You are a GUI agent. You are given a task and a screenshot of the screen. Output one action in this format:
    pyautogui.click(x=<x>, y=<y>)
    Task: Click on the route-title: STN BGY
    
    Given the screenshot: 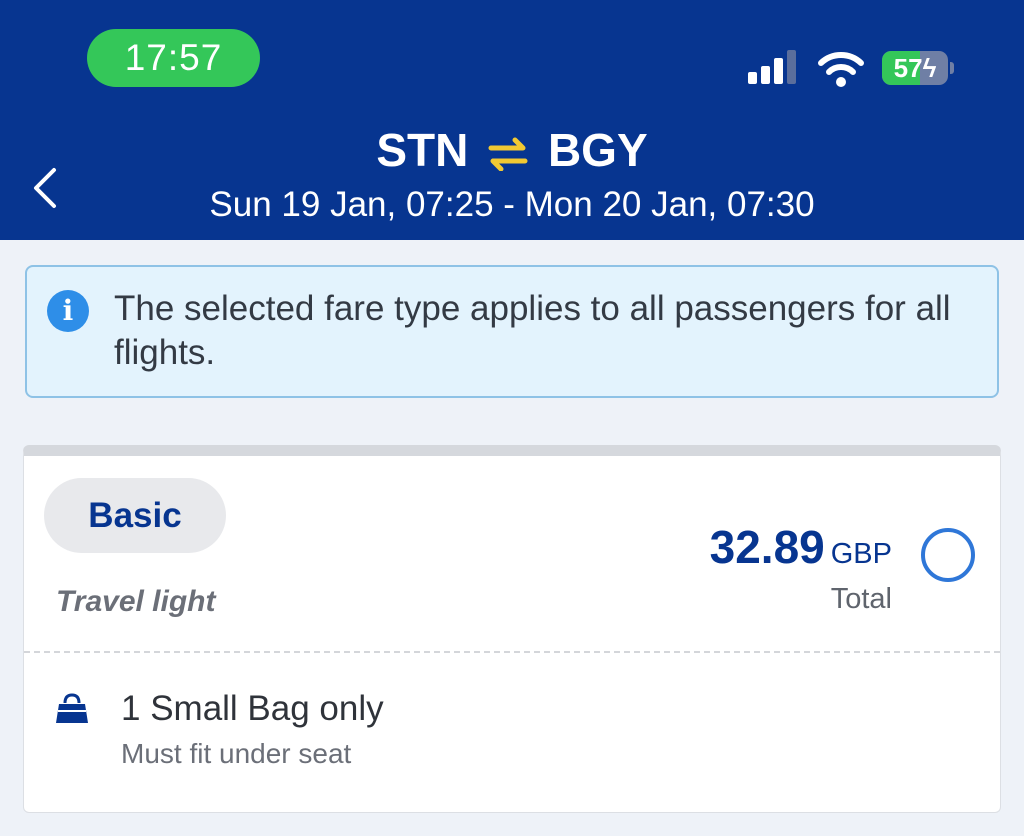 What is the action you would take?
    pyautogui.click(x=512, y=150)
    